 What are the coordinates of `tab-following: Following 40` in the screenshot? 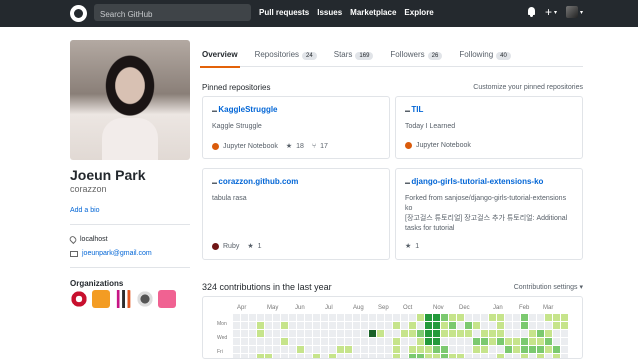 It's located at (485, 53).